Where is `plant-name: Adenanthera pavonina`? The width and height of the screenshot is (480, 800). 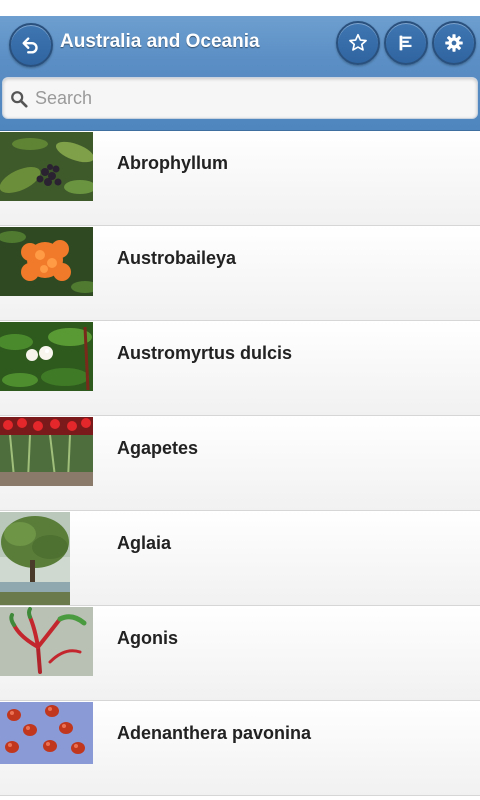
plant-name: Adenanthera pavonina is located at coordinates (214, 733).